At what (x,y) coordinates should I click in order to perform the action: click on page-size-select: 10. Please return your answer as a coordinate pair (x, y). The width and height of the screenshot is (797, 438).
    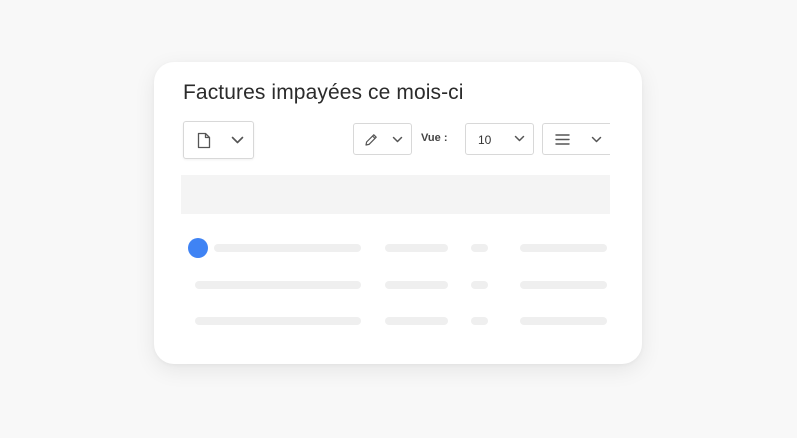
    Looking at the image, I should click on (499, 139).